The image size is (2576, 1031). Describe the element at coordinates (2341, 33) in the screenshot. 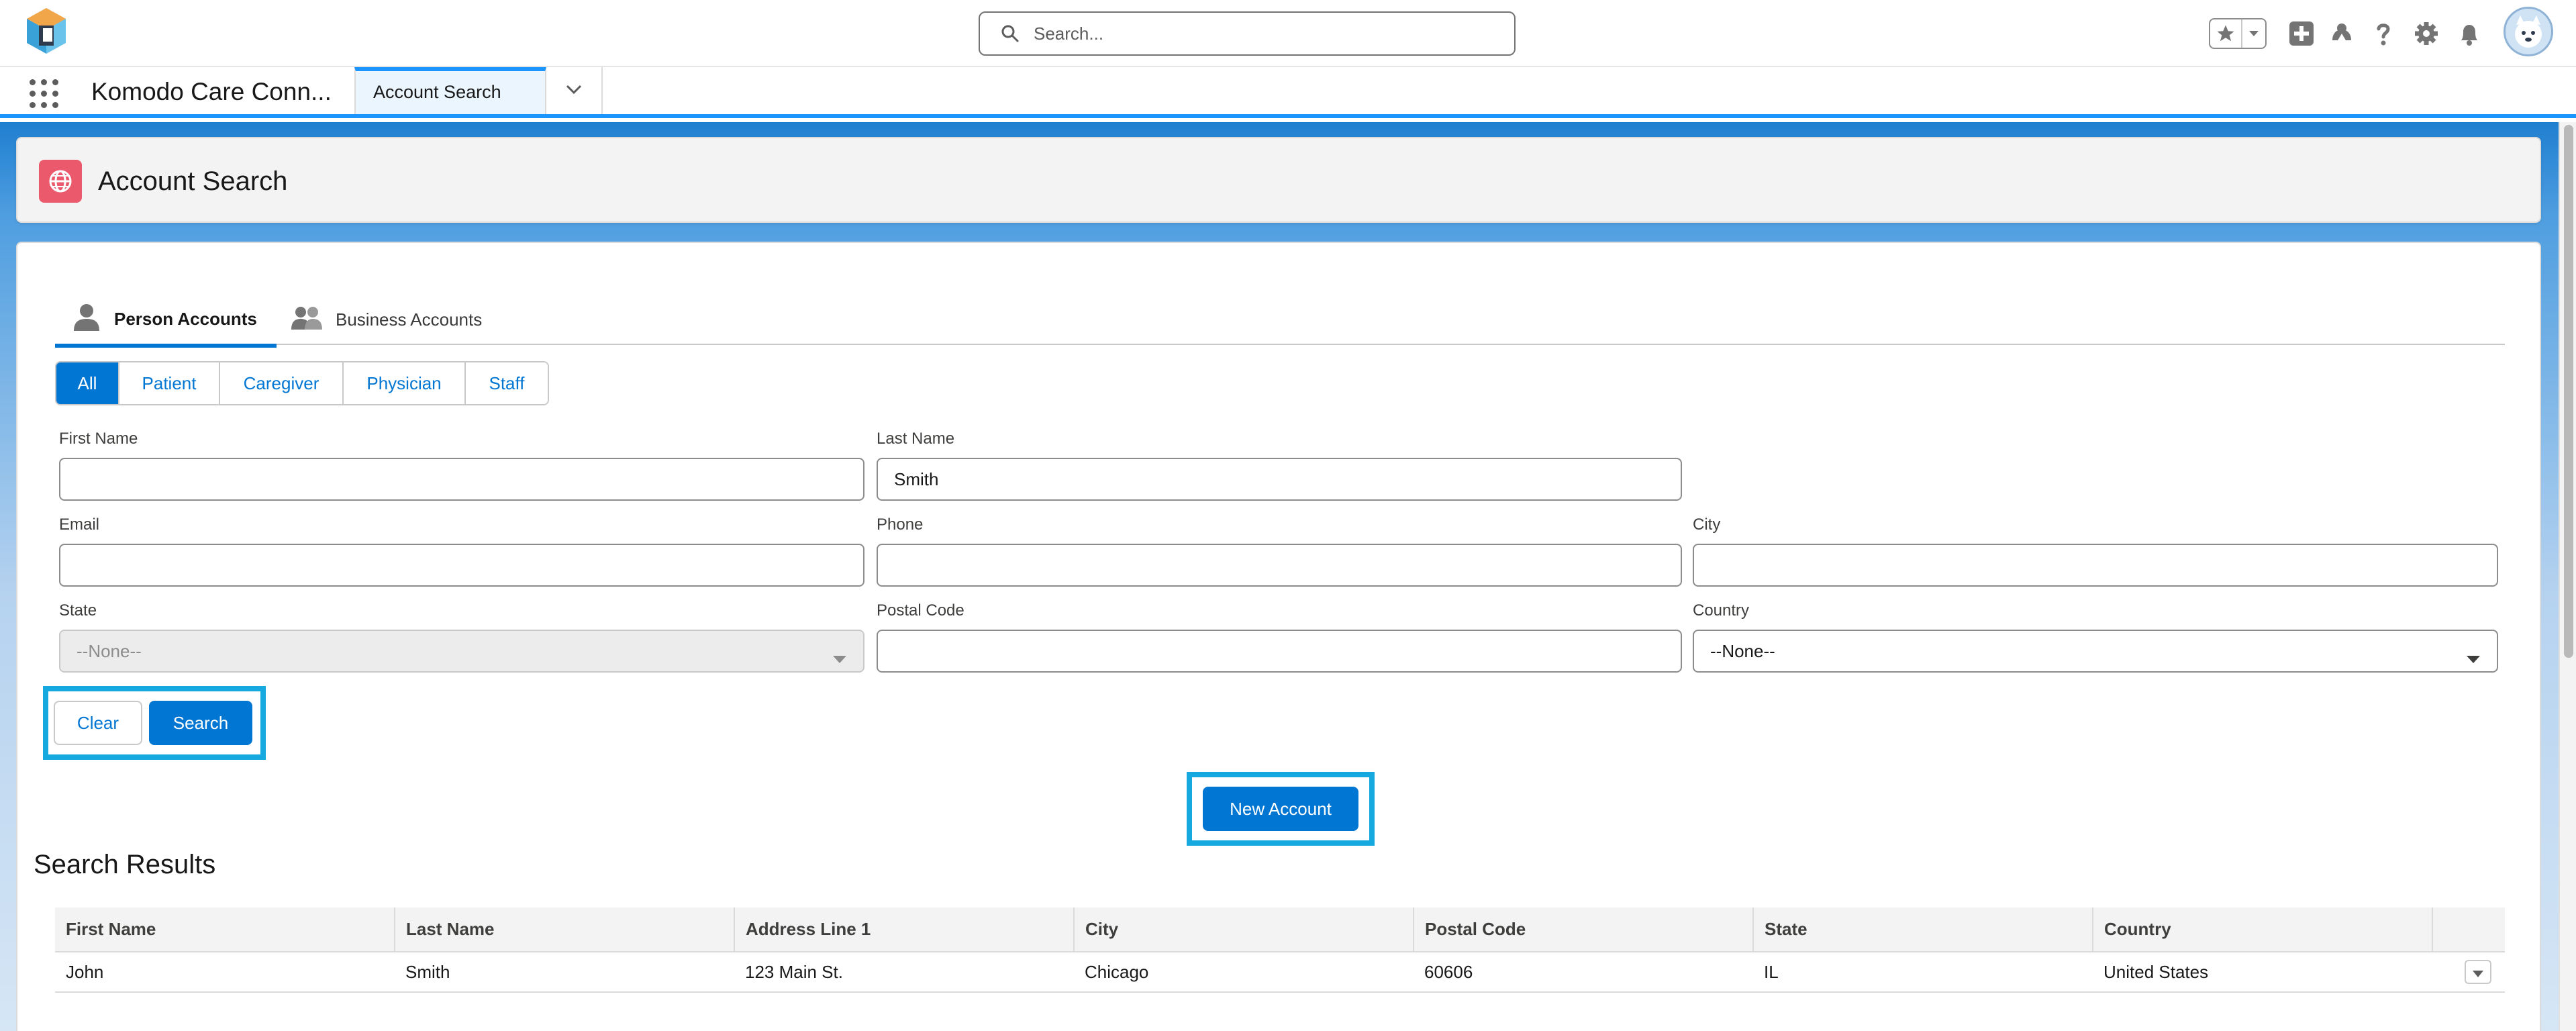

I see `trailhead-icon` at that location.